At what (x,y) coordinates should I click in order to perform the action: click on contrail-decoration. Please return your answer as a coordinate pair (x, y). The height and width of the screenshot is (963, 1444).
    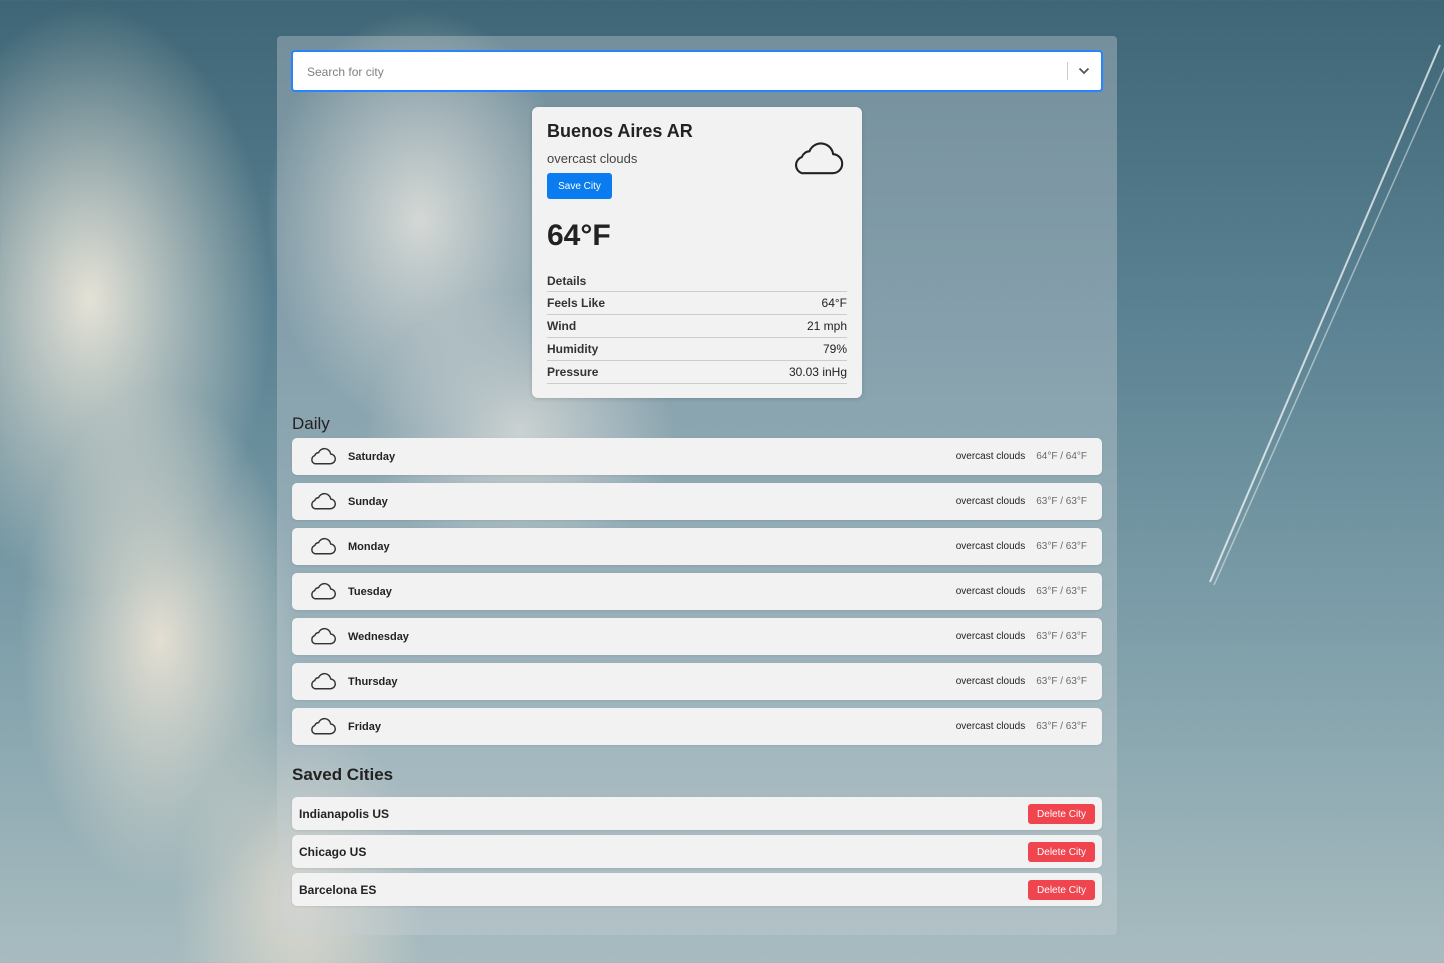
    Looking at the image, I should click on (1326, 315).